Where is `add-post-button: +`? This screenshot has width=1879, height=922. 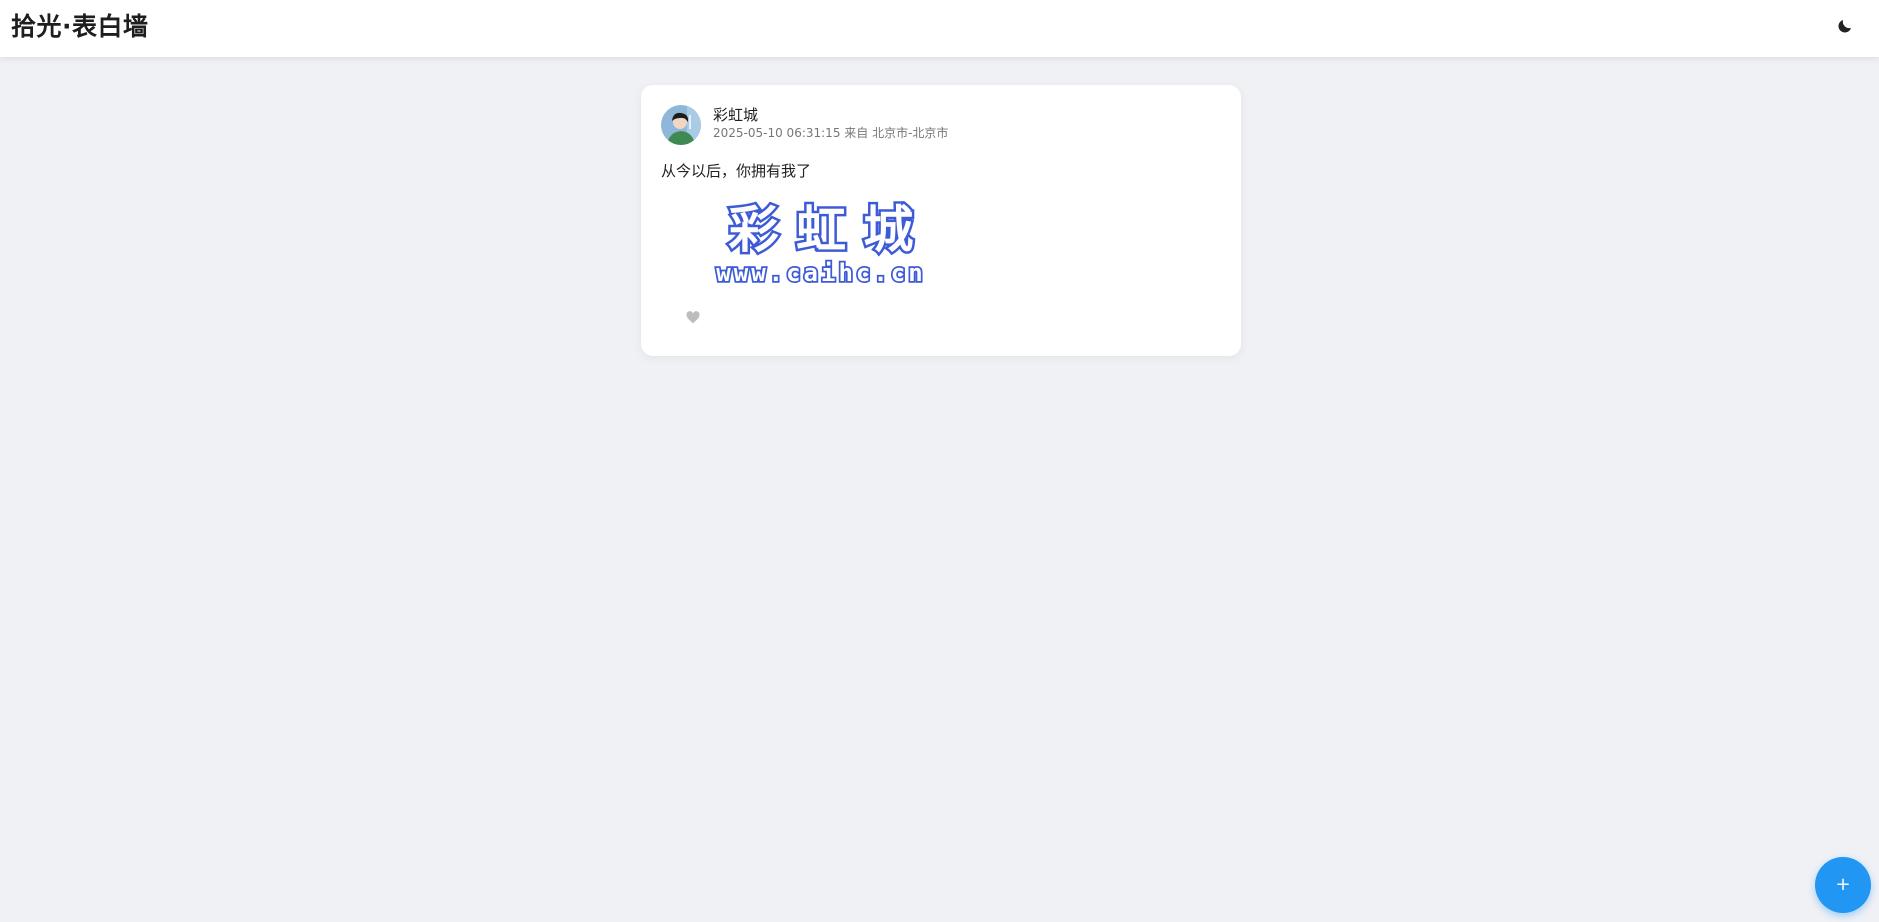 add-post-button: + is located at coordinates (1843, 885).